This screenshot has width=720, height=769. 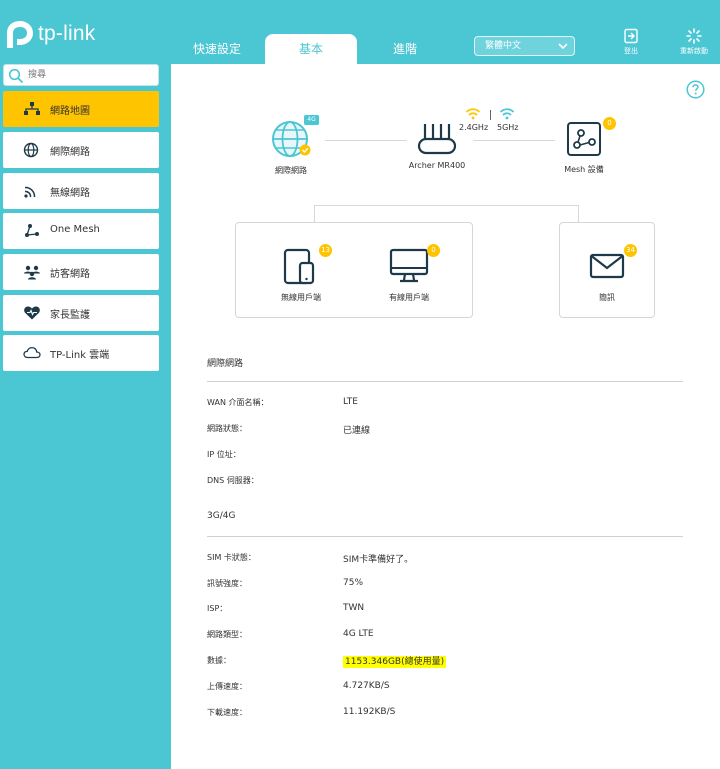 I want to click on signal-strength-key: 訊號強度：, so click(x=227, y=583).